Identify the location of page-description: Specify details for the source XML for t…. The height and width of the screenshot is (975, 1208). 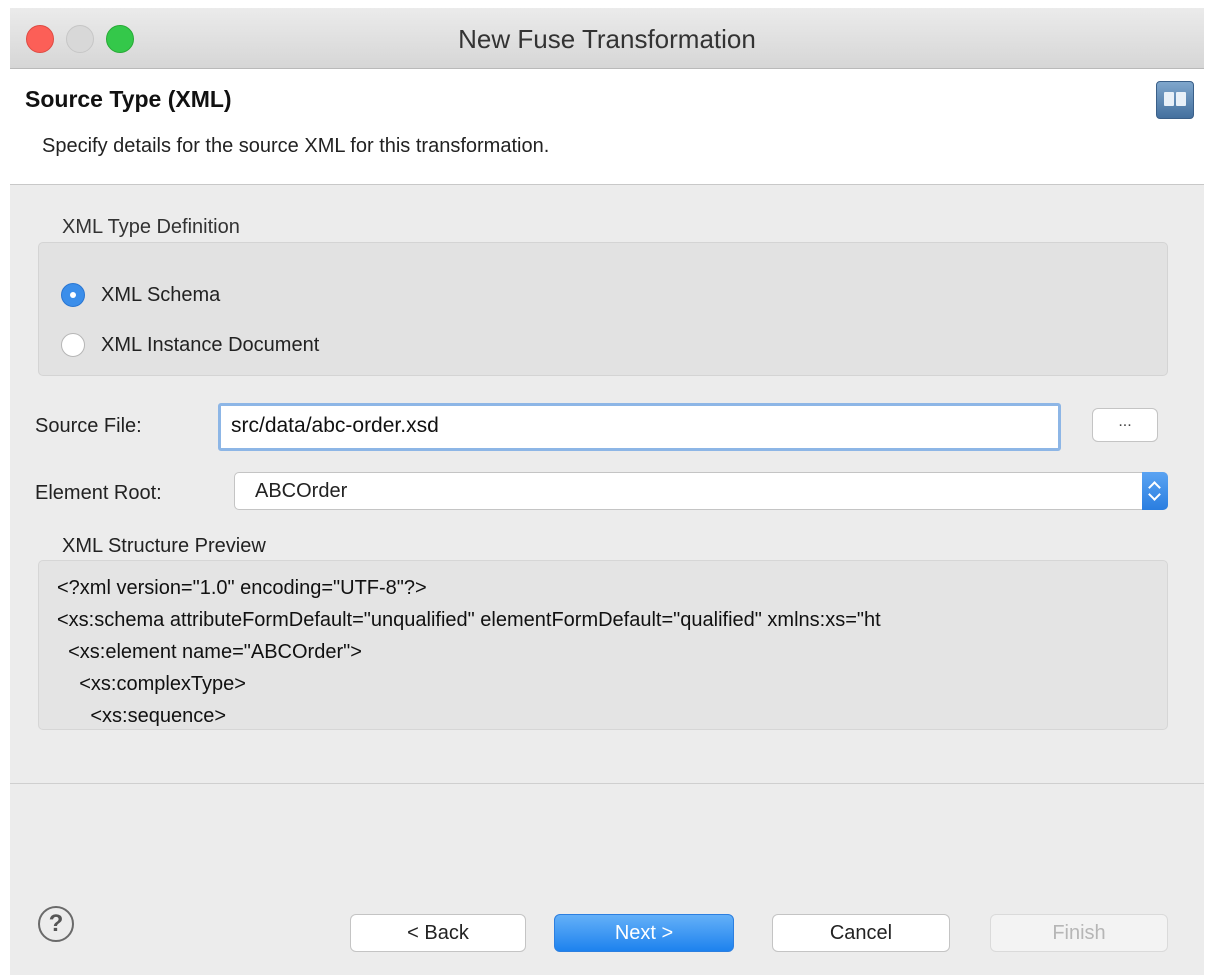
(296, 146).